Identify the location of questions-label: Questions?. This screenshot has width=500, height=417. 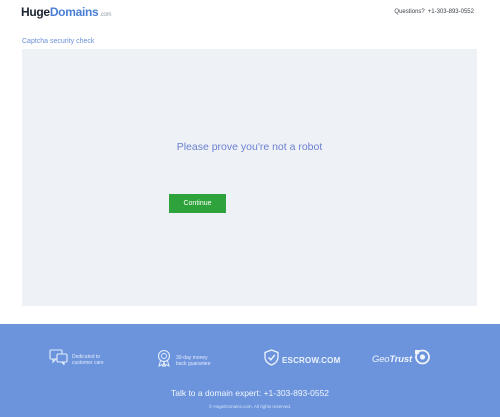
(409, 12).